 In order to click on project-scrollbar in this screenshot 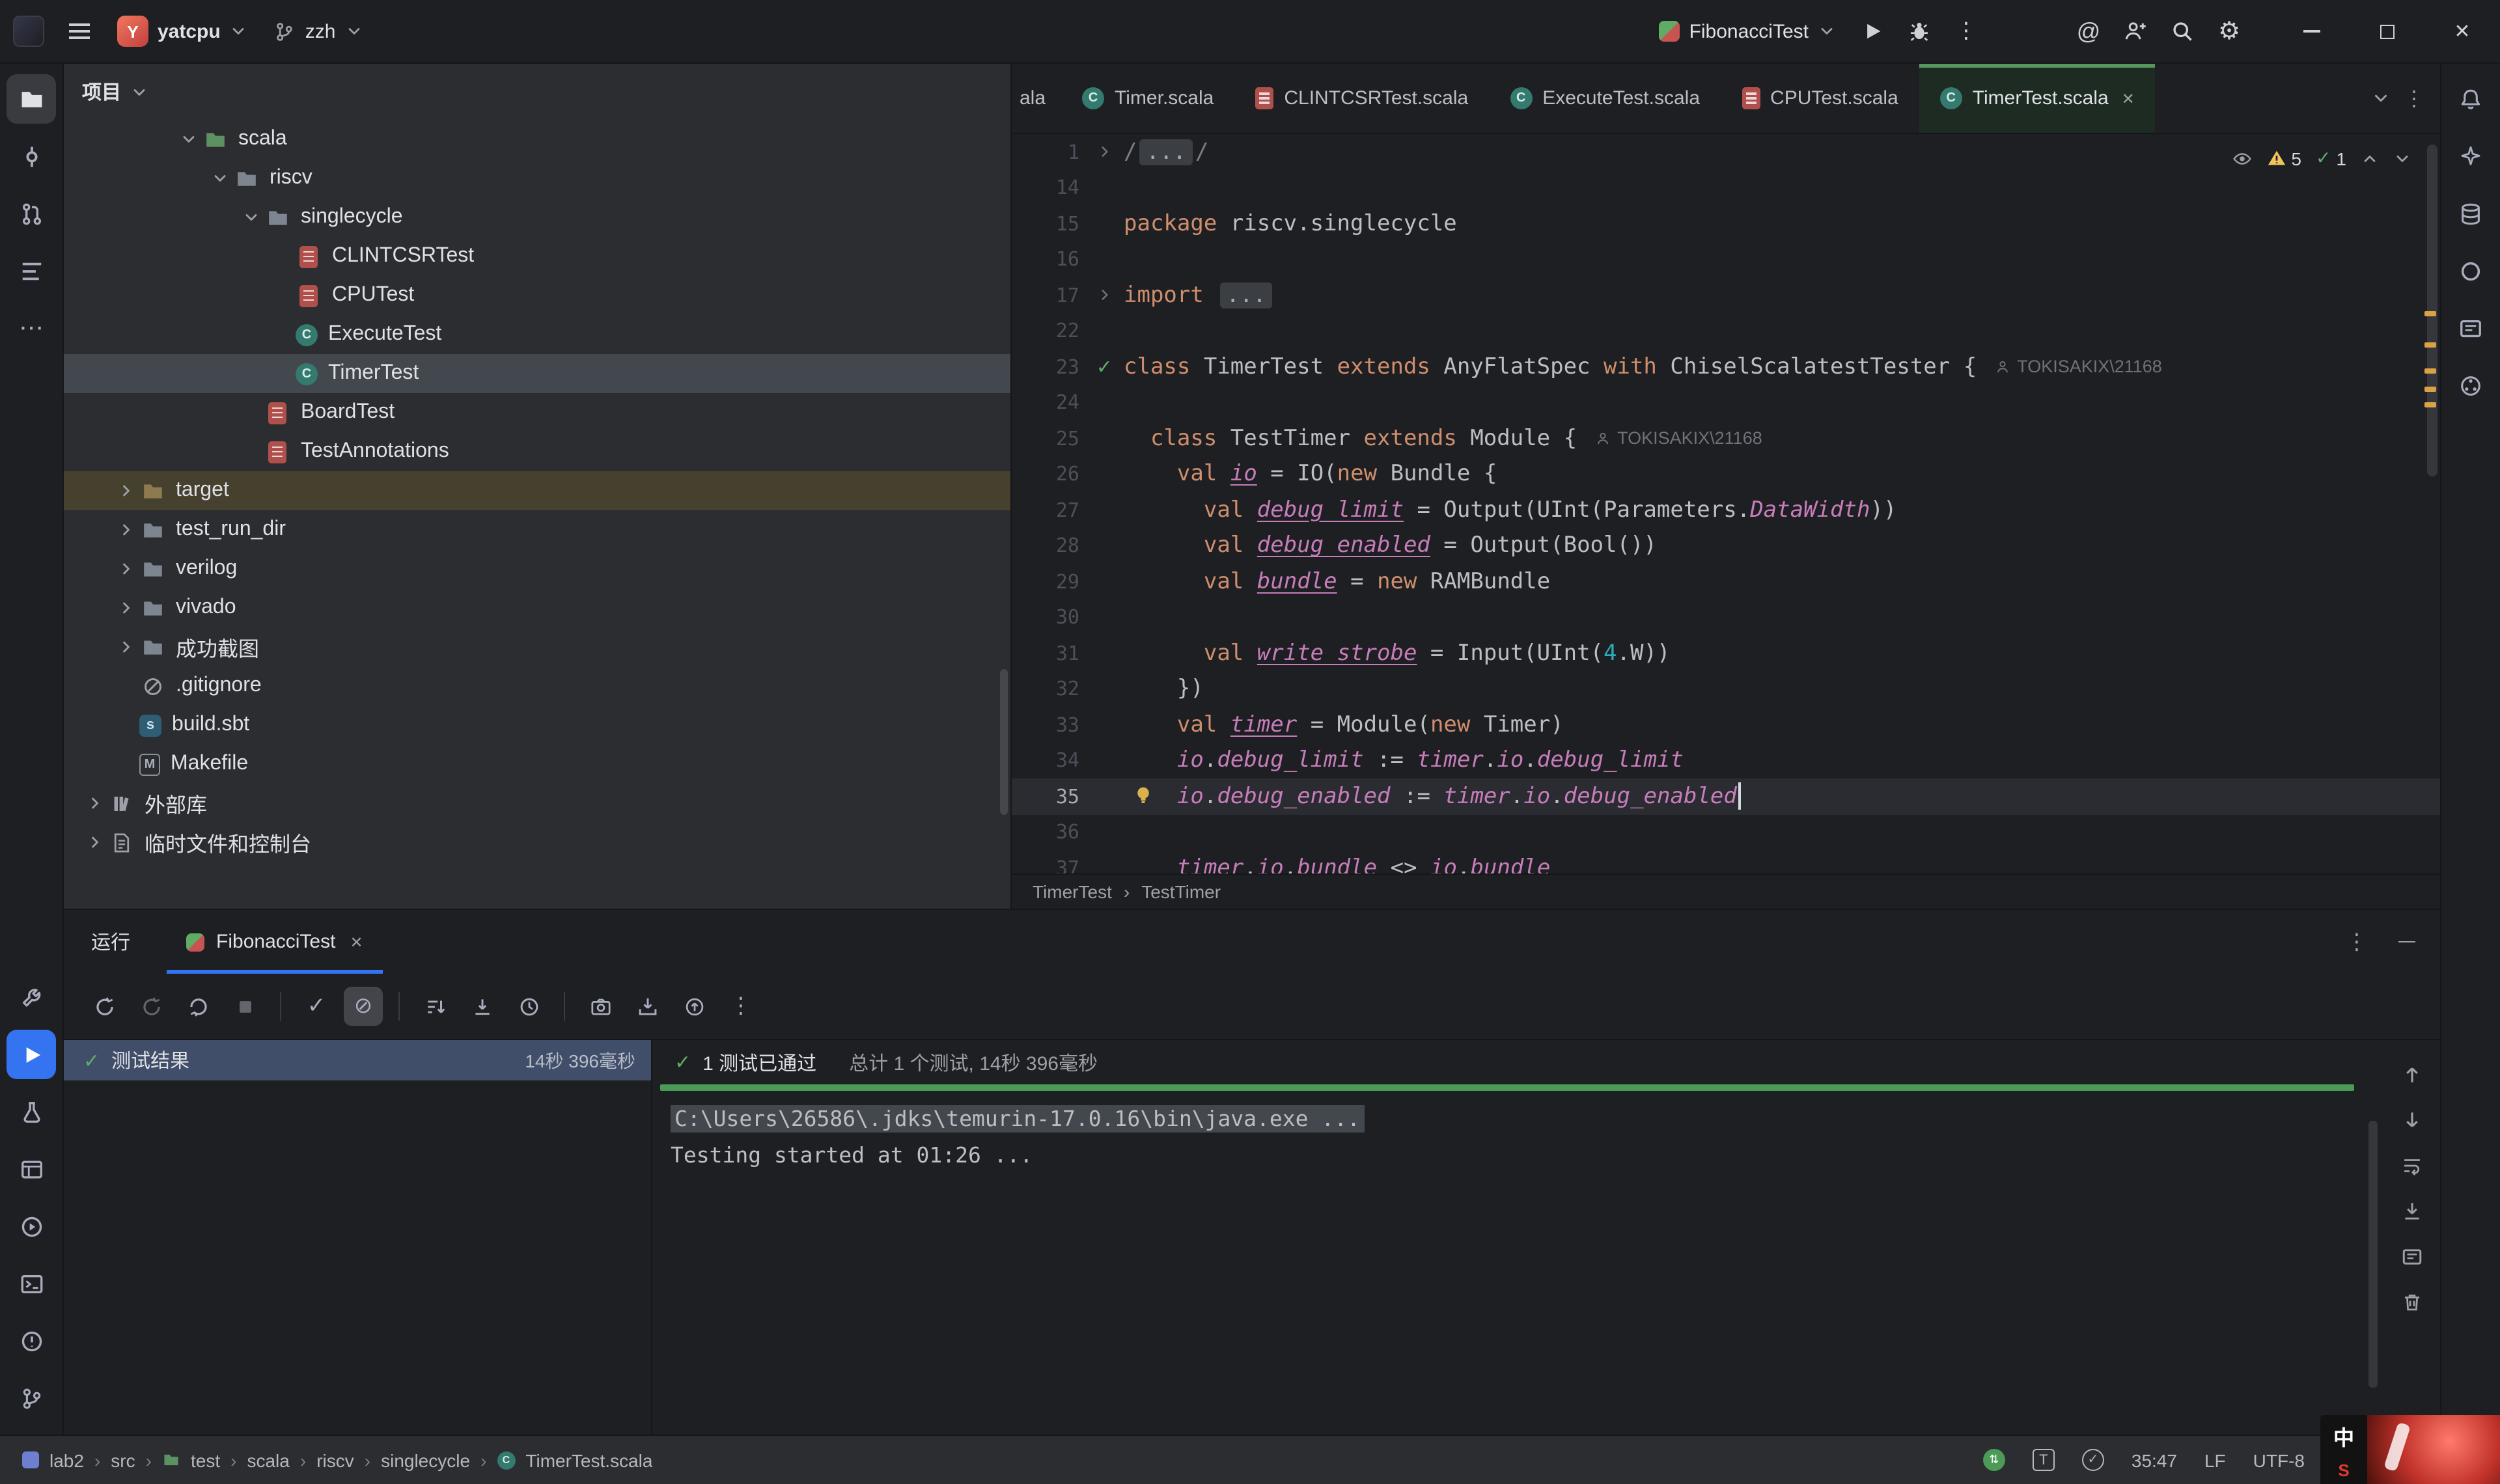, I will do `click(1004, 742)`.